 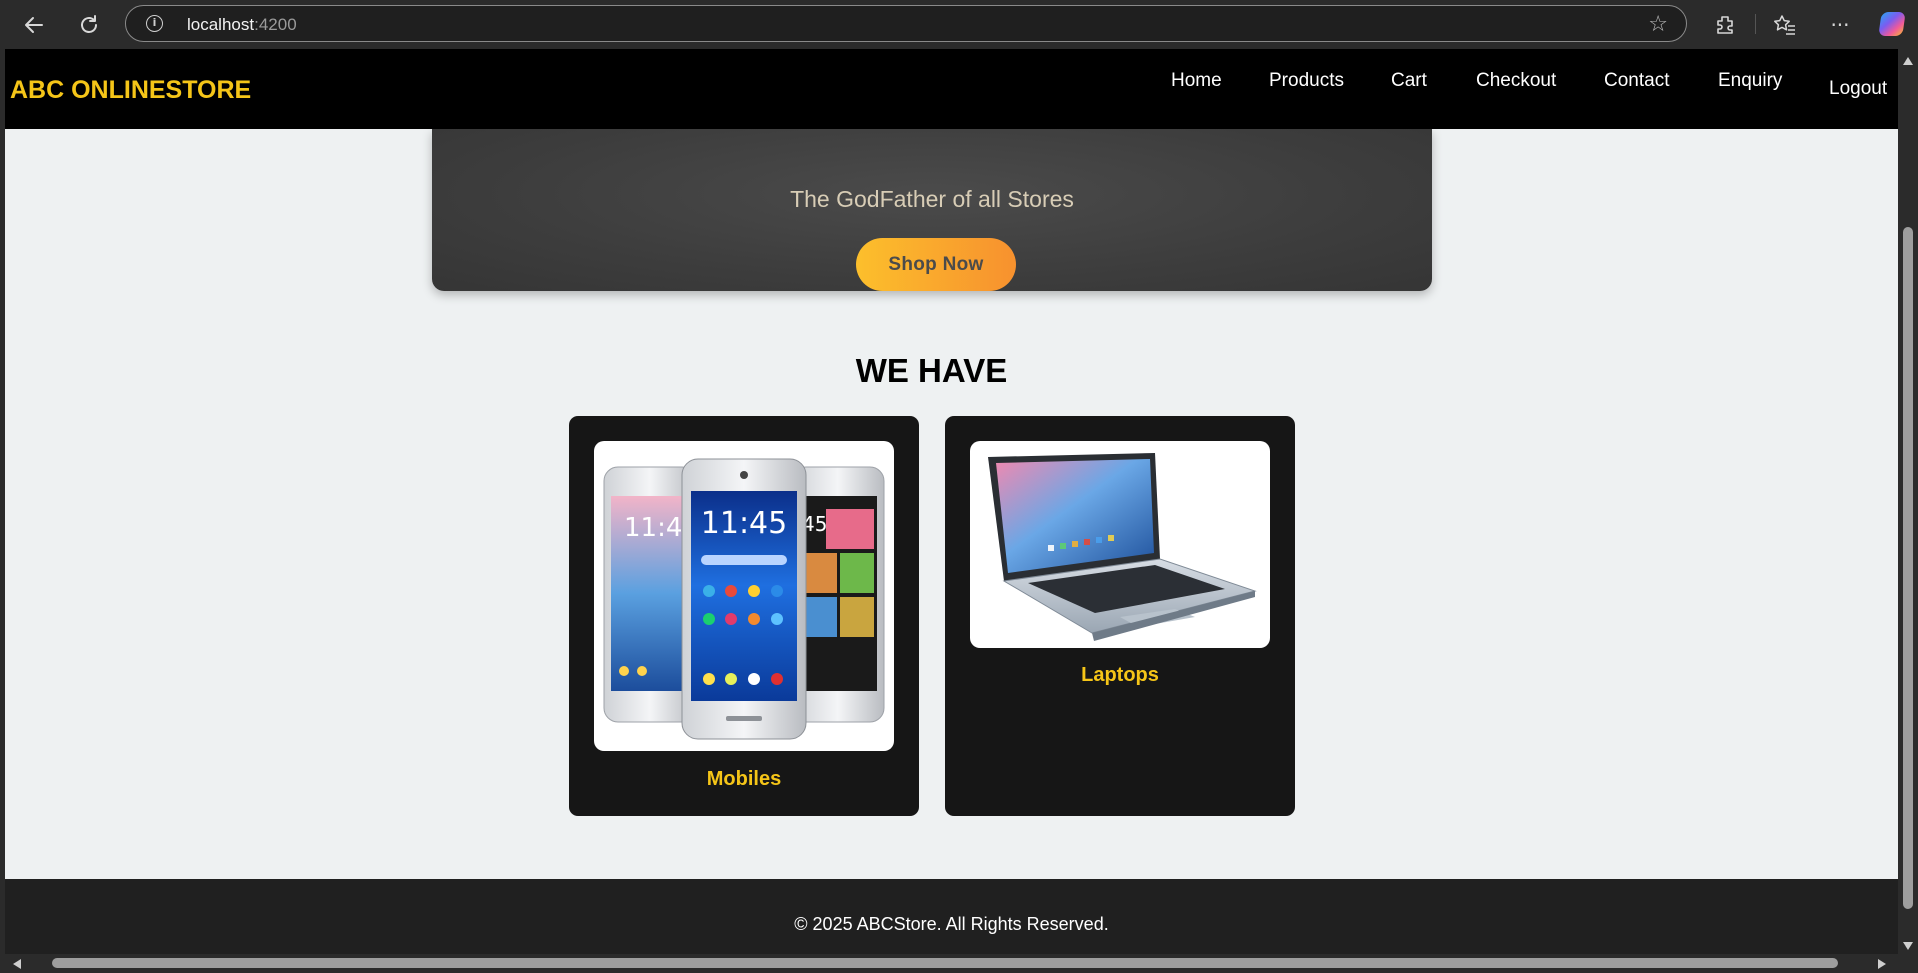 What do you see at coordinates (1306, 81) in the screenshot?
I see `nav-products: Products` at bounding box center [1306, 81].